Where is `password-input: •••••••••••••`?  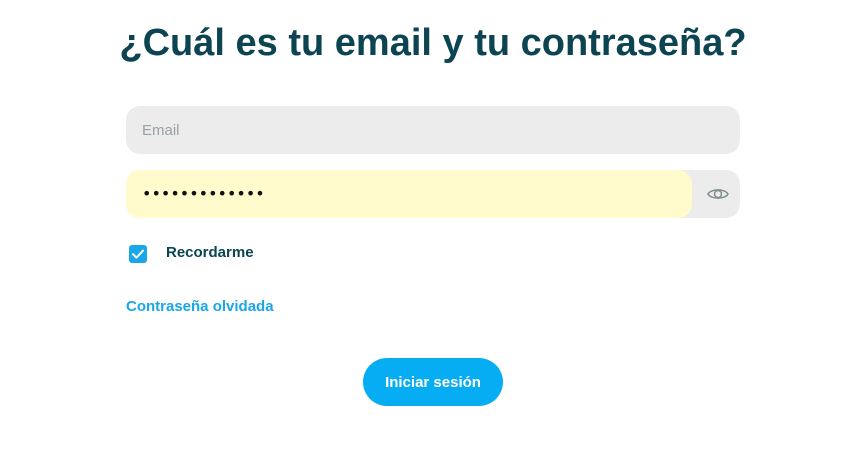 password-input: ••••••••••••• is located at coordinates (409, 194).